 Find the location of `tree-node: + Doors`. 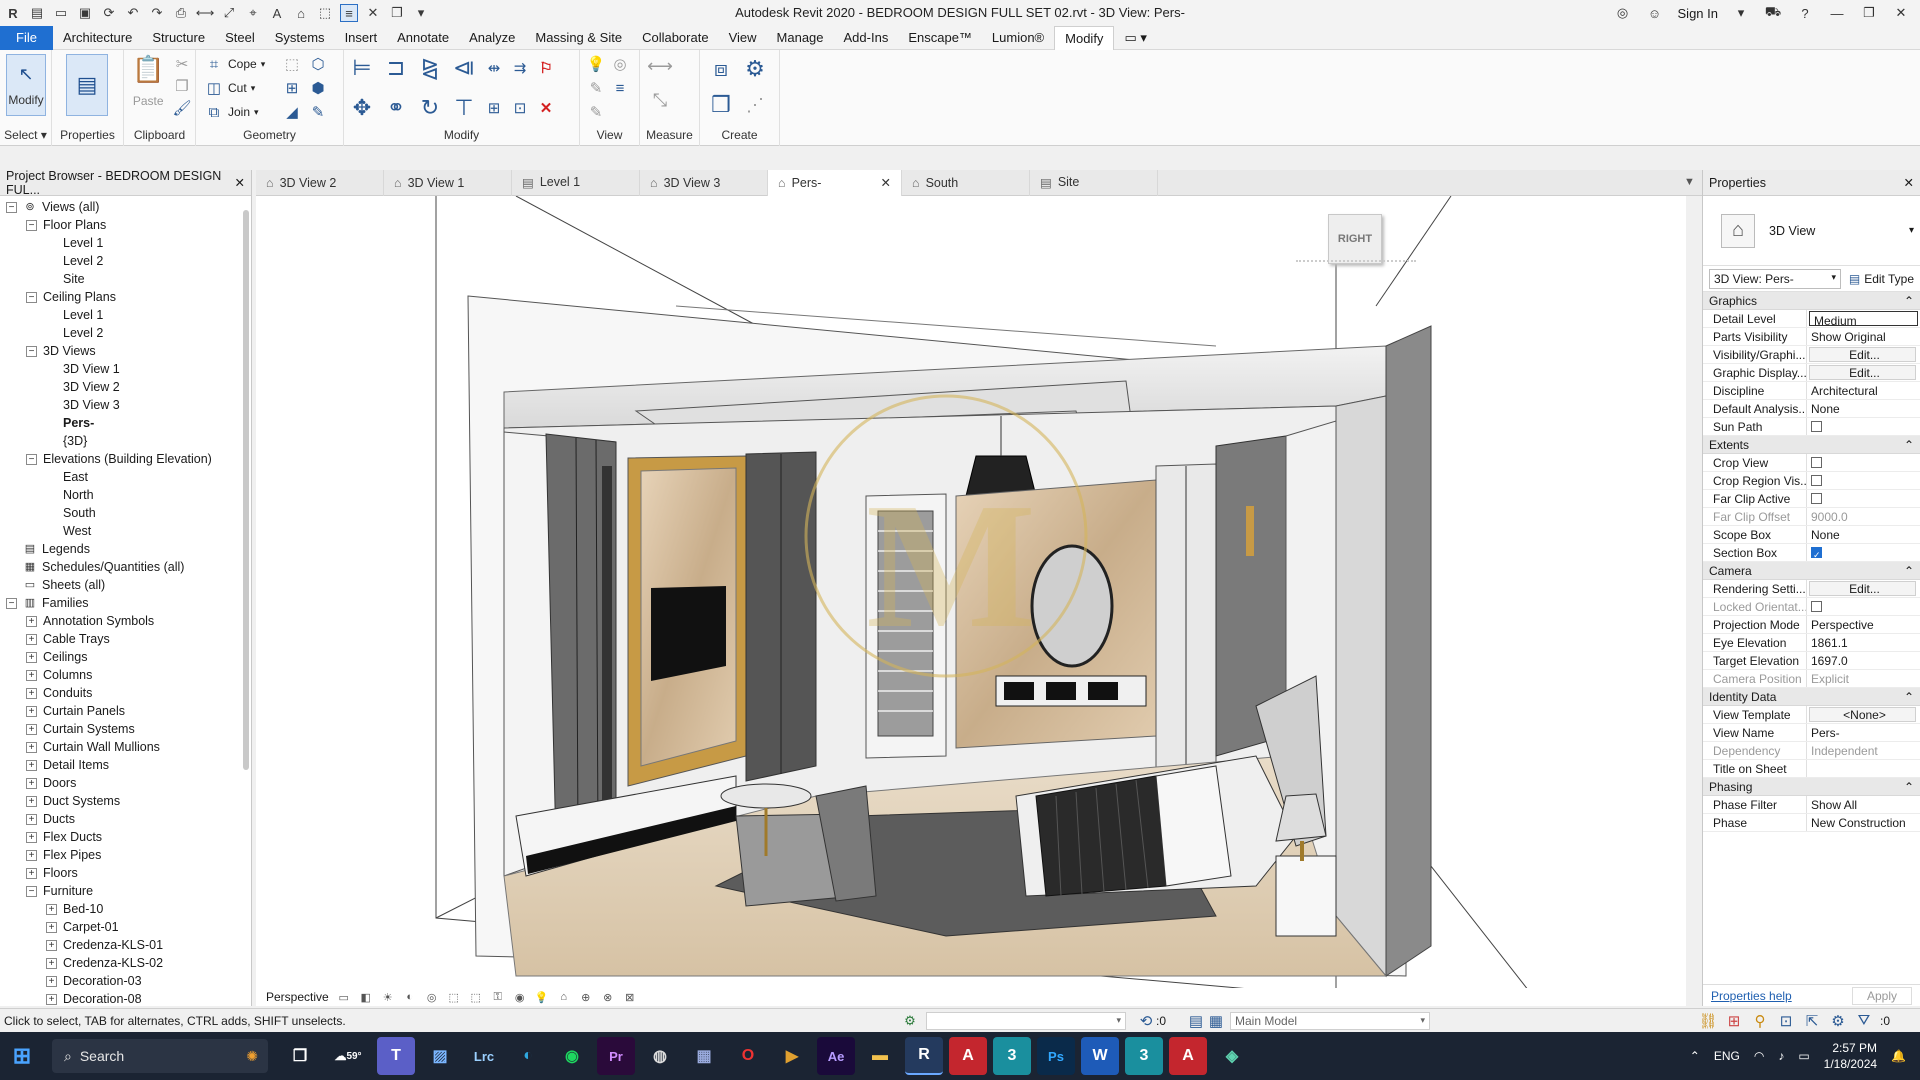

tree-node: + Doors is located at coordinates (125, 783).